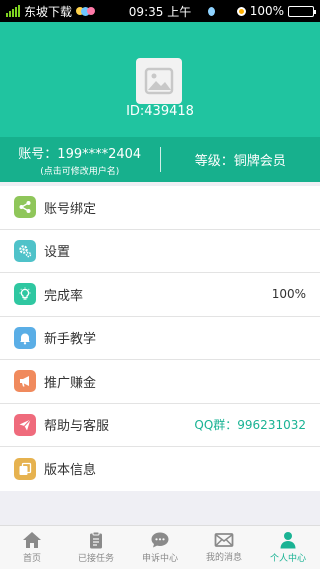  I want to click on tab-accepted-tasks: 已接任务, so click(96, 547).